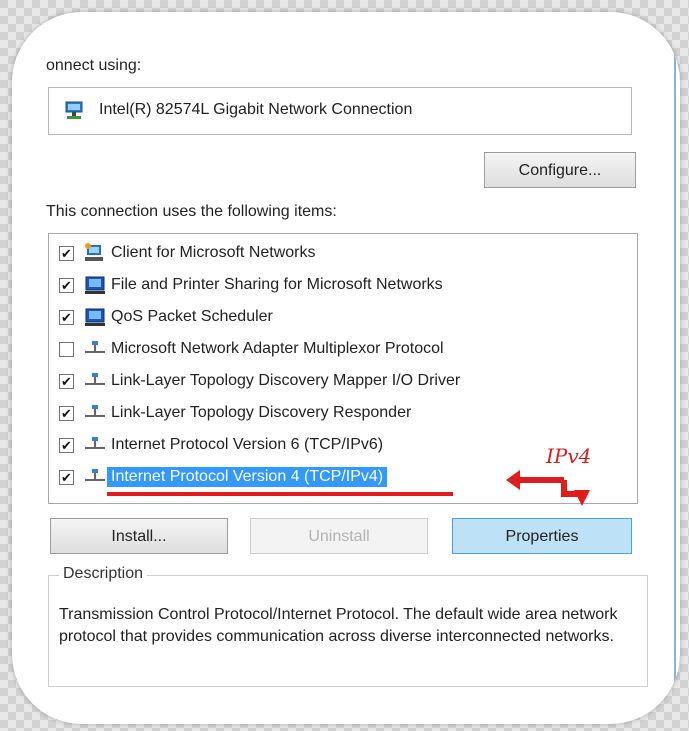  What do you see at coordinates (247, 477) in the screenshot?
I see `item-label: Internet Protocol Version 4 (TCP/IPv4)` at bounding box center [247, 477].